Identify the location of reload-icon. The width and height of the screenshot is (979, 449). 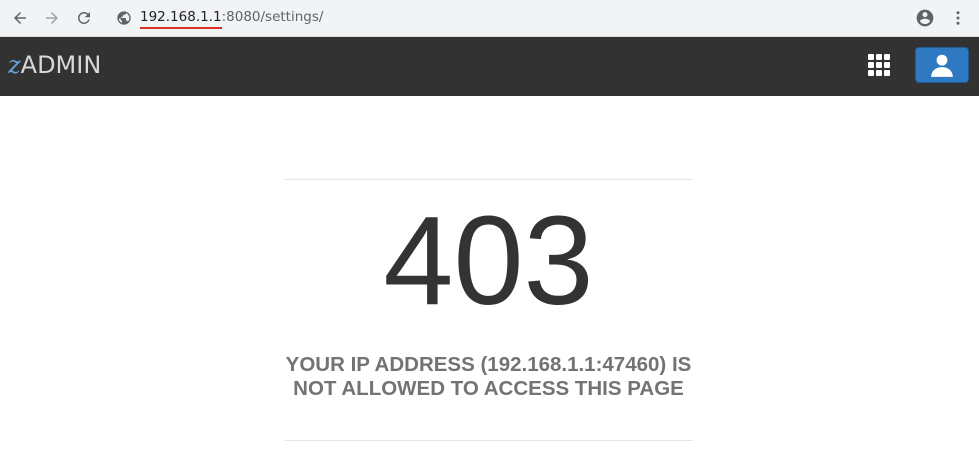
(83, 17).